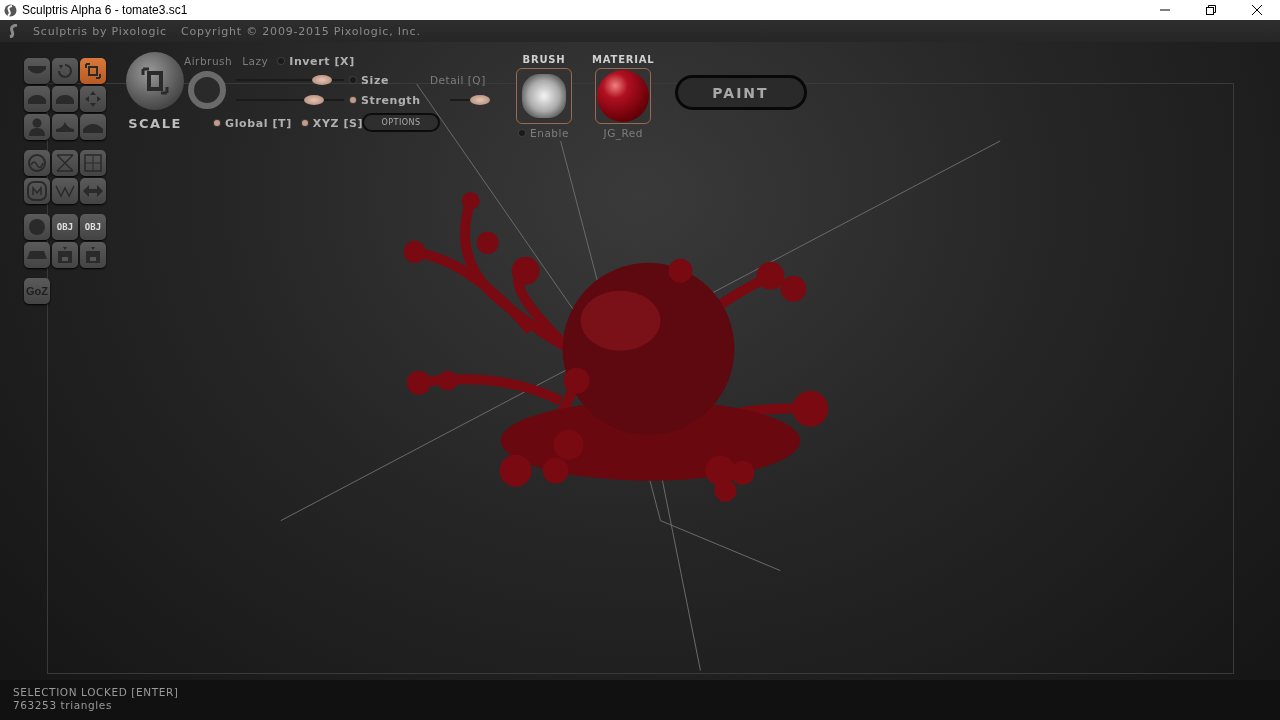 This screenshot has width=1280, height=720. Describe the element at coordinates (549, 133) in the screenshot. I see `enable-label: Enable` at that location.